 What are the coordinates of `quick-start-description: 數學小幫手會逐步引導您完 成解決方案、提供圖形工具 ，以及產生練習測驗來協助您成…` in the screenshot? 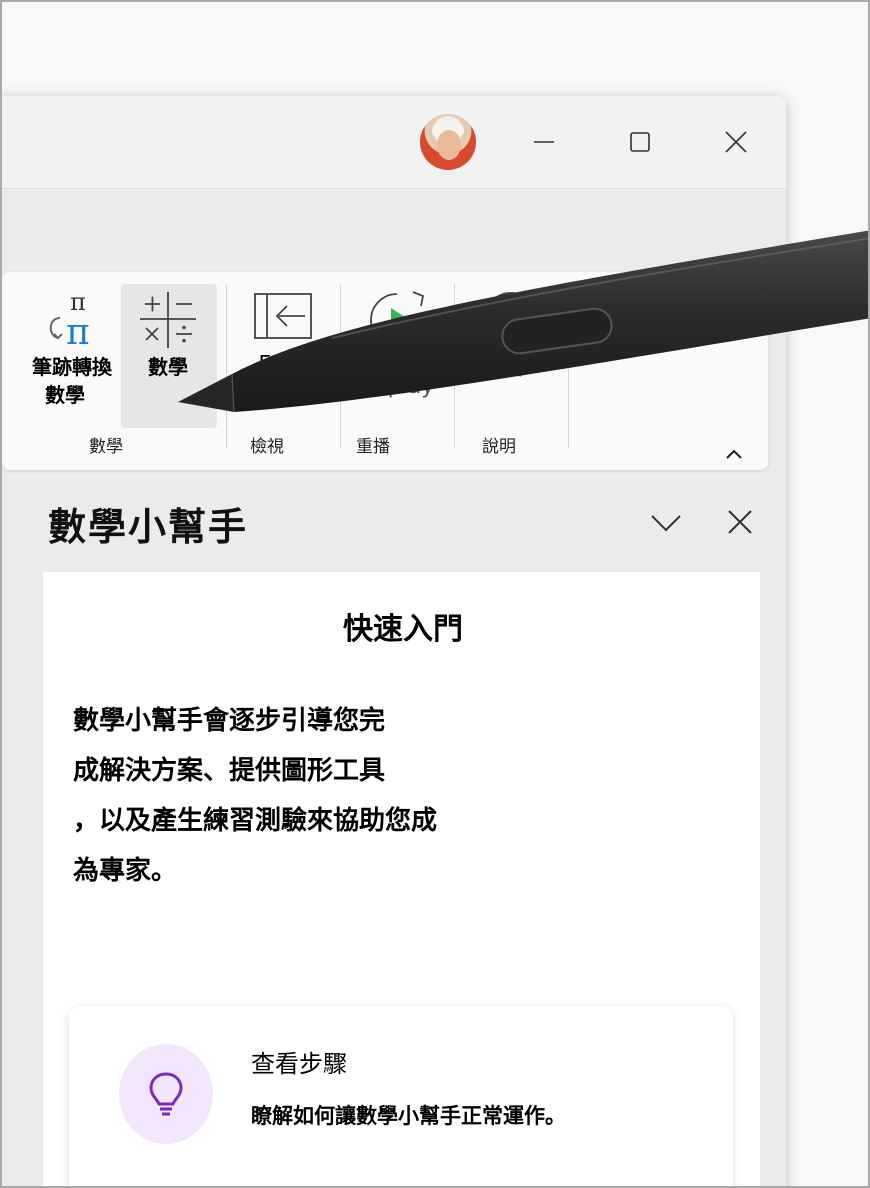 It's located at (303, 796).